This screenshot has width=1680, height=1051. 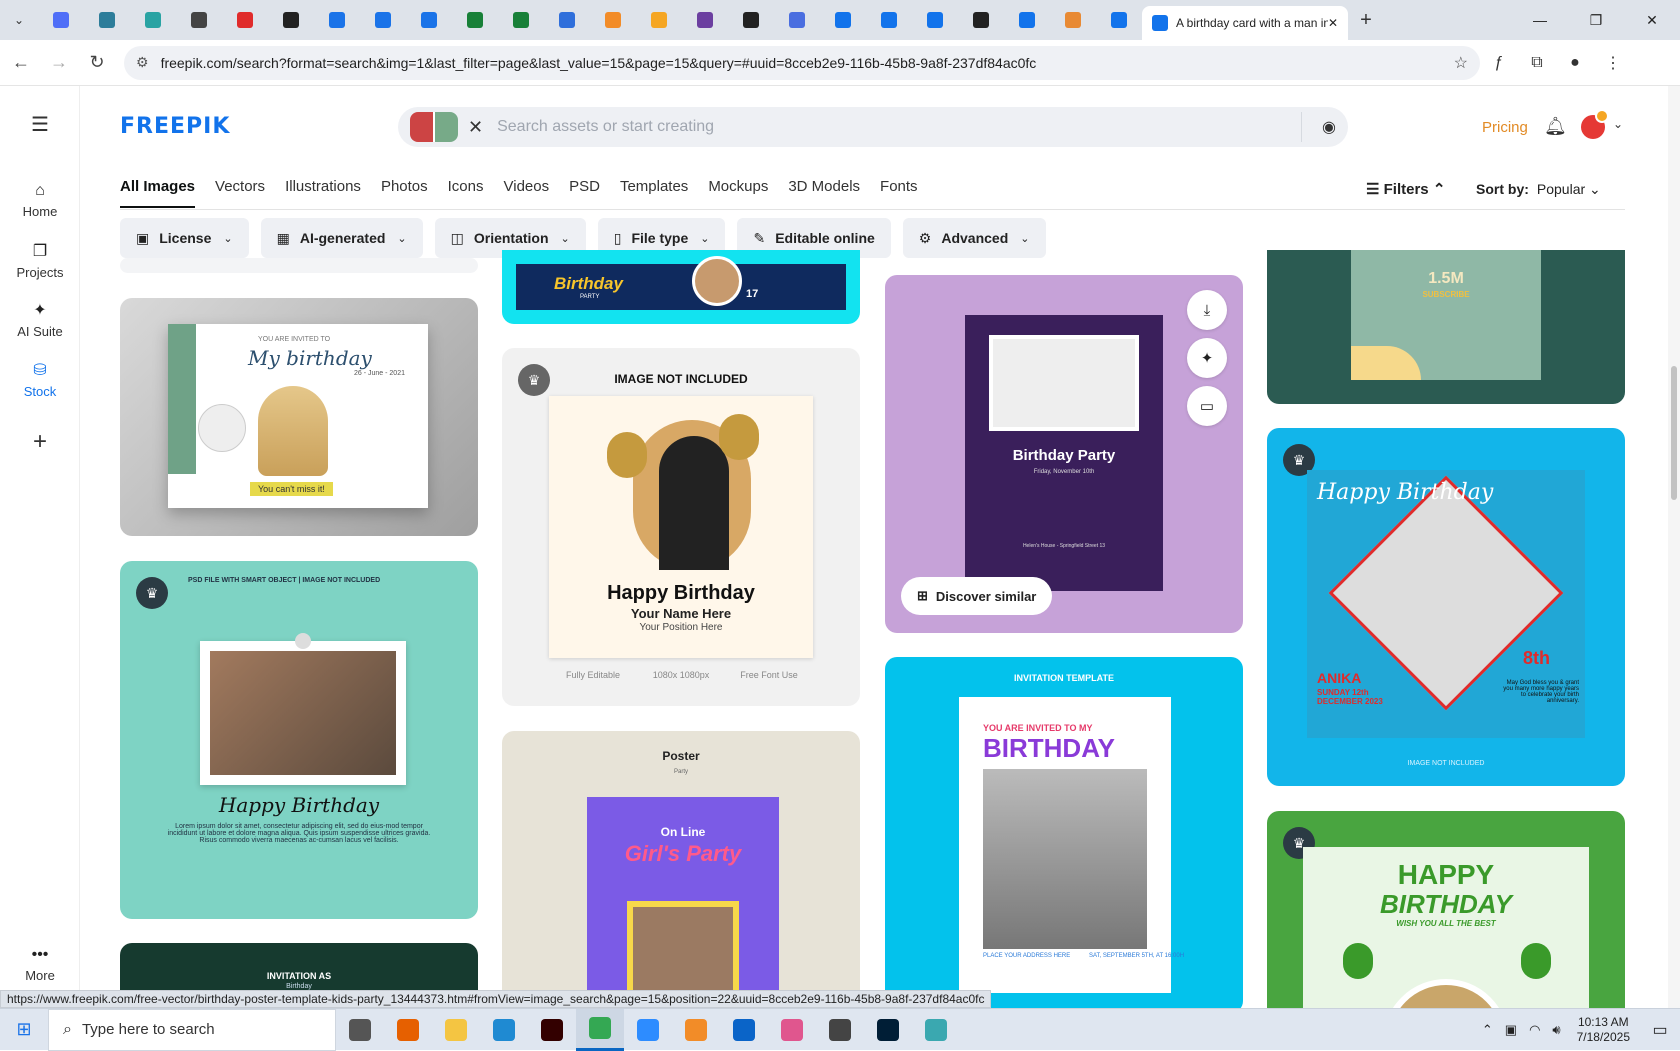 What do you see at coordinates (408, 1030) in the screenshot?
I see `taskbar-firefox-icon` at bounding box center [408, 1030].